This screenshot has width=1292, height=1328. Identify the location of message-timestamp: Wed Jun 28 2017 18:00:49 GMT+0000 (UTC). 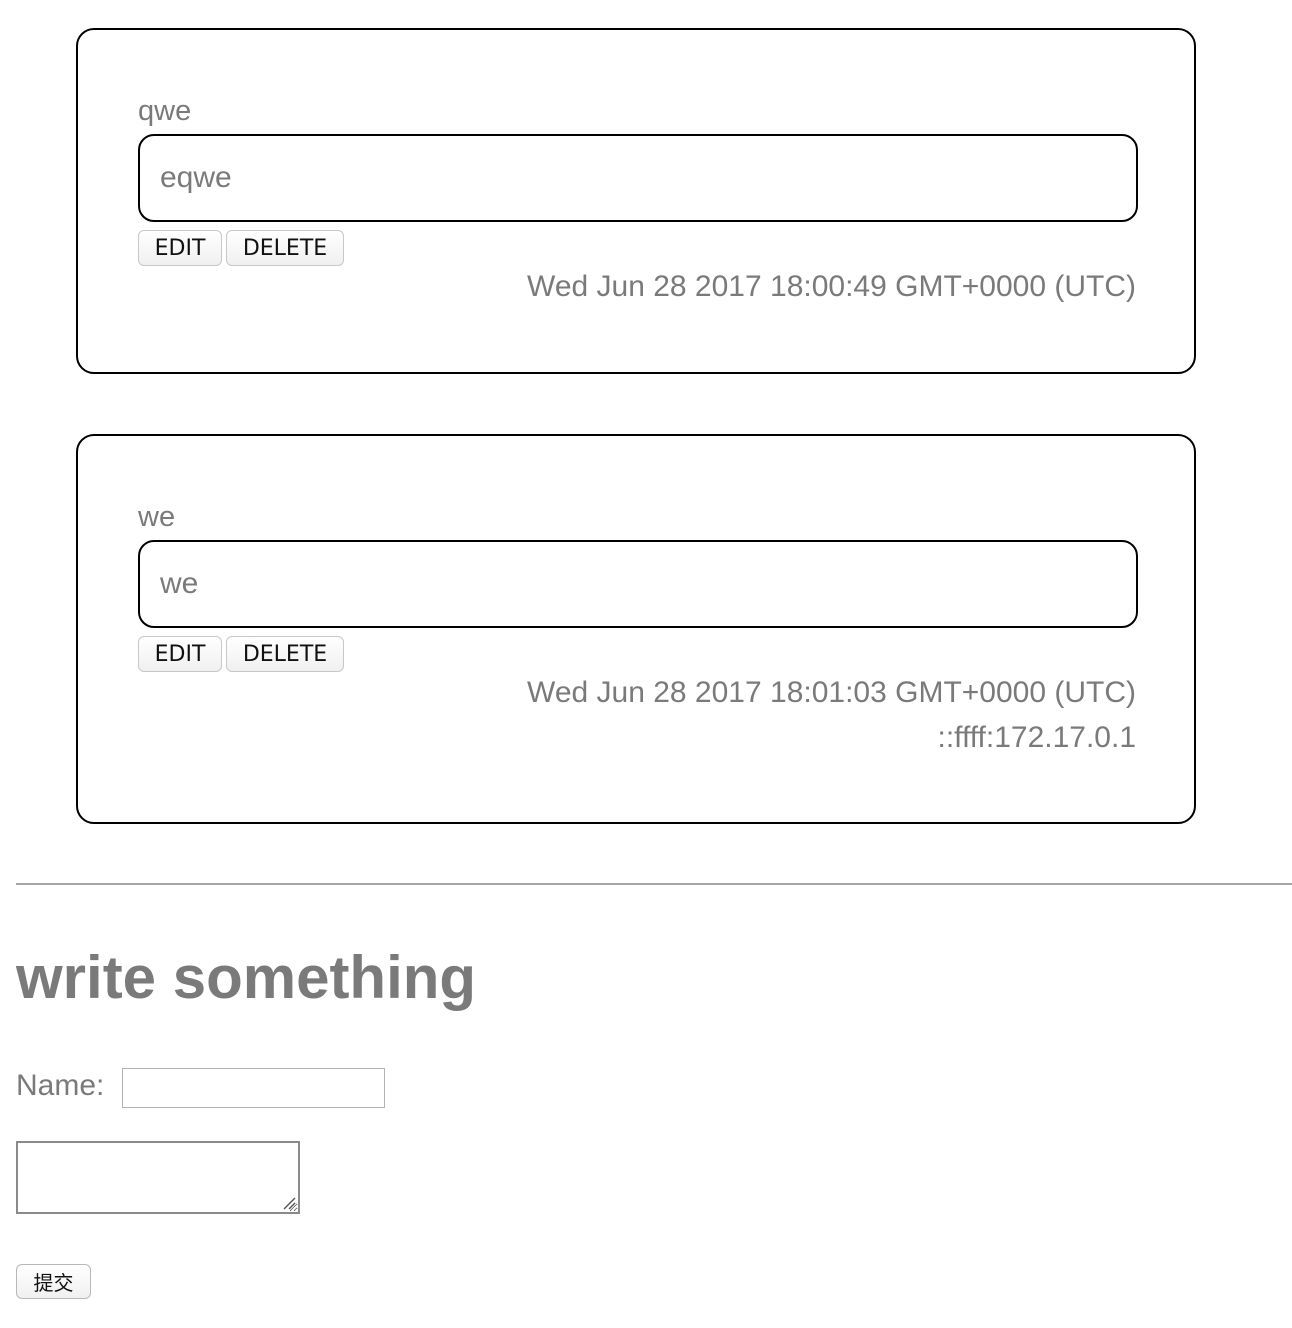
(831, 286).